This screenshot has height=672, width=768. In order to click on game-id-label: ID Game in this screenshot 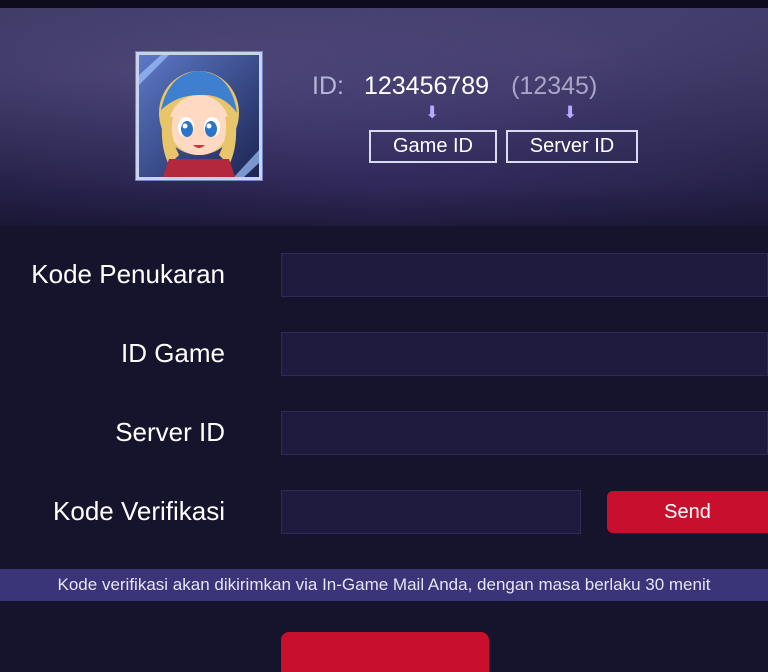, I will do `click(172, 353)`.